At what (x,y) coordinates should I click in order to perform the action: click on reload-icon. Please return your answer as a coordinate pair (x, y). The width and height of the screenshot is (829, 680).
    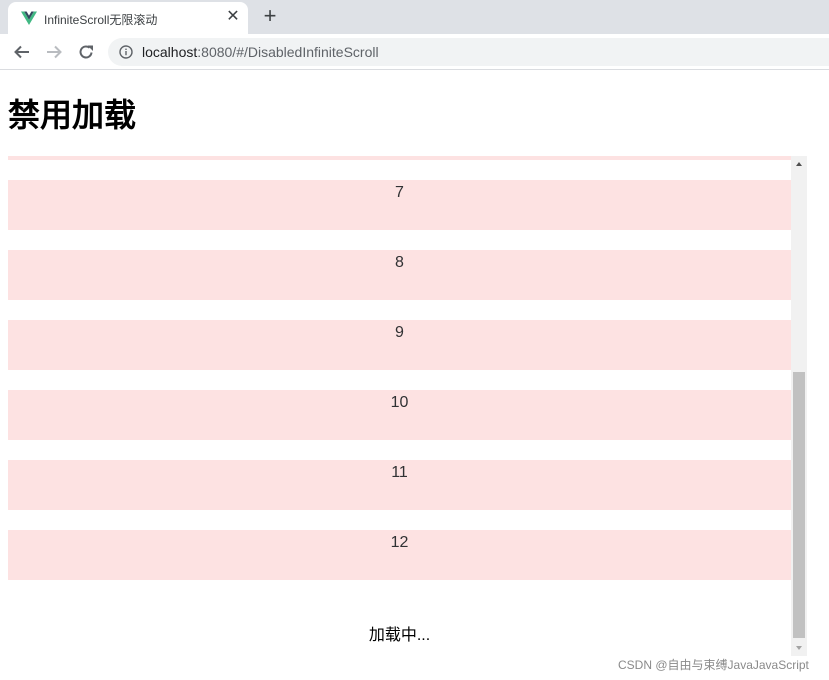
    Looking at the image, I should click on (86, 52).